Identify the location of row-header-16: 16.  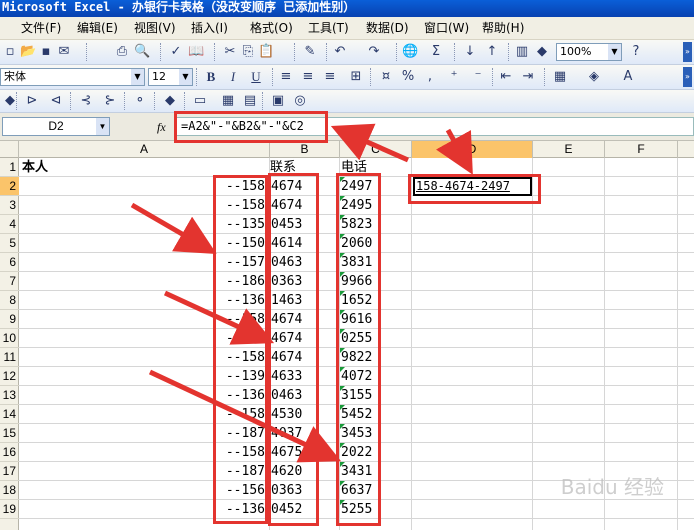
(9, 452).